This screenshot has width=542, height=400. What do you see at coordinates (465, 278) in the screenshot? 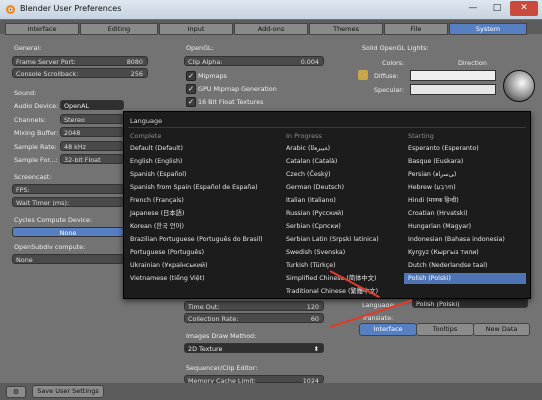
I see `language-option-selected: Polish (Polski)` at bounding box center [465, 278].